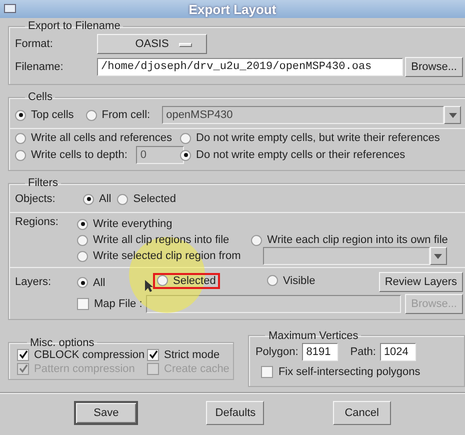 This screenshot has height=435, width=465. Describe the element at coordinates (276, 352) in the screenshot. I see `field-label: Polygon:` at that location.